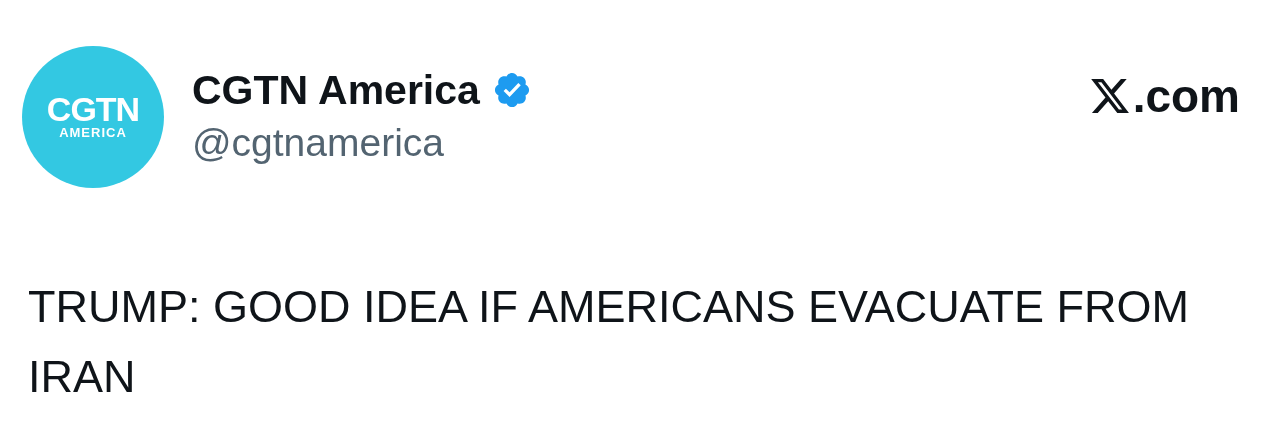 This screenshot has height=429, width=1280. What do you see at coordinates (1186, 96) in the screenshot?
I see `site-domain: .com` at bounding box center [1186, 96].